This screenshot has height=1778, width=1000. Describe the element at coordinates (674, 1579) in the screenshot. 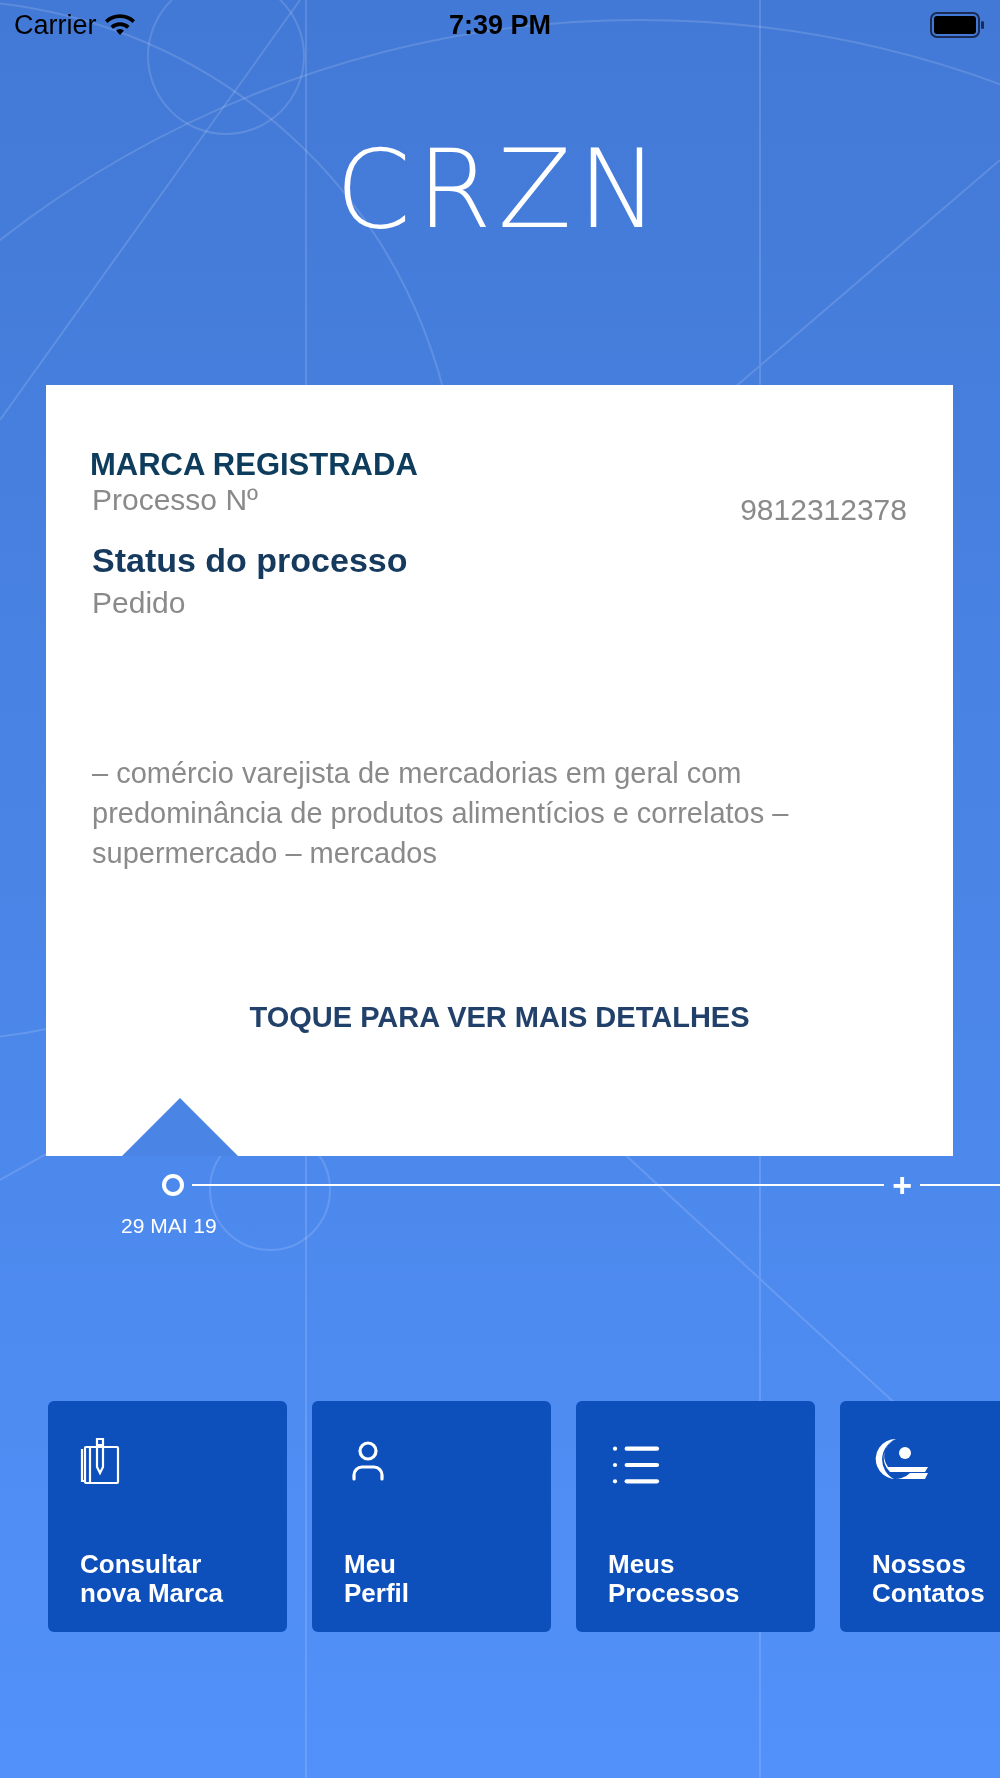

I see `tile-label: Meus Processos` at that location.